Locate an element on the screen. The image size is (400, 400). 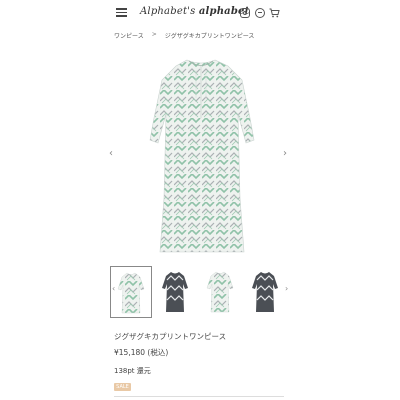
site-logo: Alphabet's alphabet is located at coordinates (194, 11).